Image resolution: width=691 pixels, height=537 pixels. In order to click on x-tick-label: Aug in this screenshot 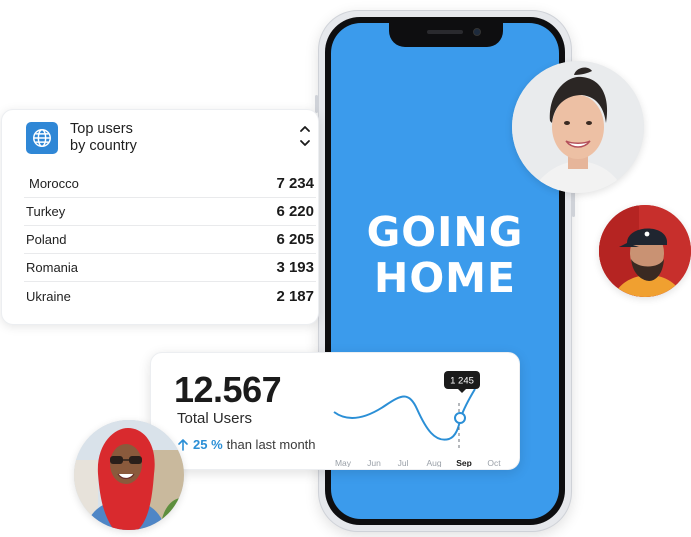, I will do `click(433, 462)`.